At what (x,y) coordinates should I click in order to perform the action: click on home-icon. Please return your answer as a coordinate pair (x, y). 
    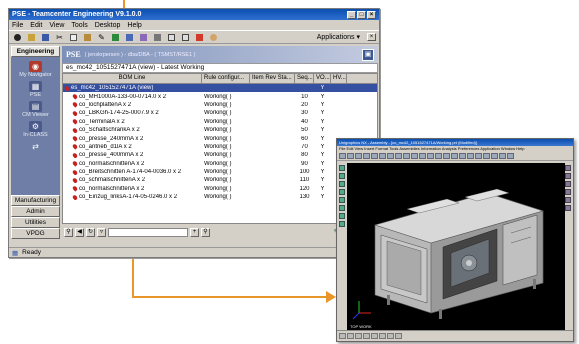
    Looking at the image, I should click on (17, 37).